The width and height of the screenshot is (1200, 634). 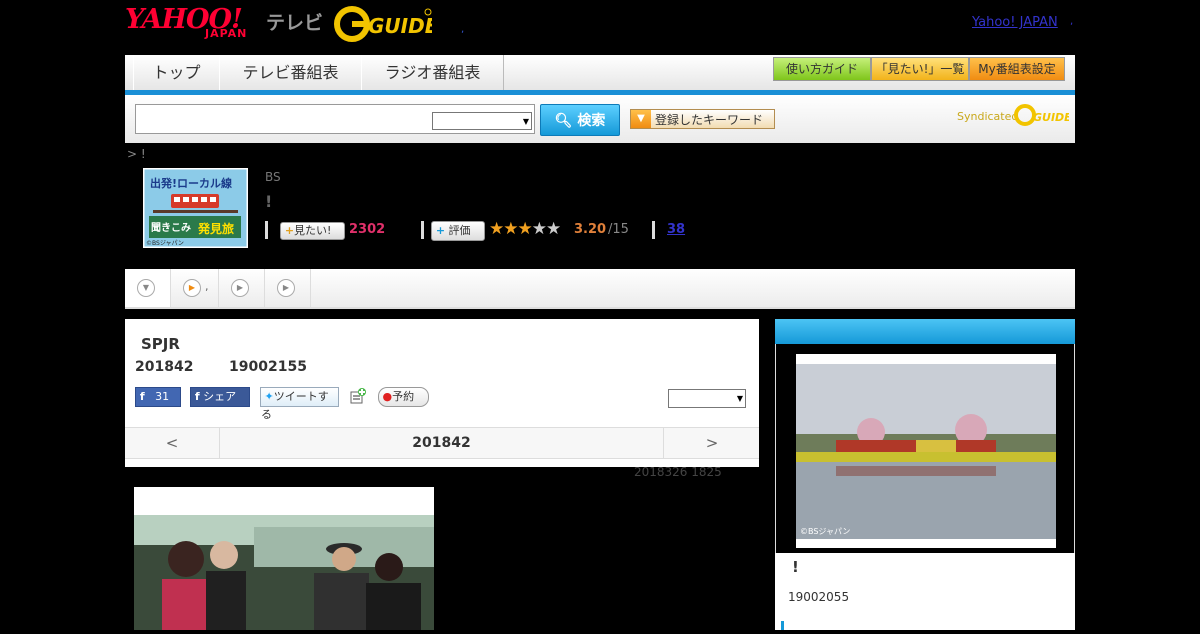 What do you see at coordinates (819, 597) in the screenshot?
I see `right-date: 19002055` at bounding box center [819, 597].